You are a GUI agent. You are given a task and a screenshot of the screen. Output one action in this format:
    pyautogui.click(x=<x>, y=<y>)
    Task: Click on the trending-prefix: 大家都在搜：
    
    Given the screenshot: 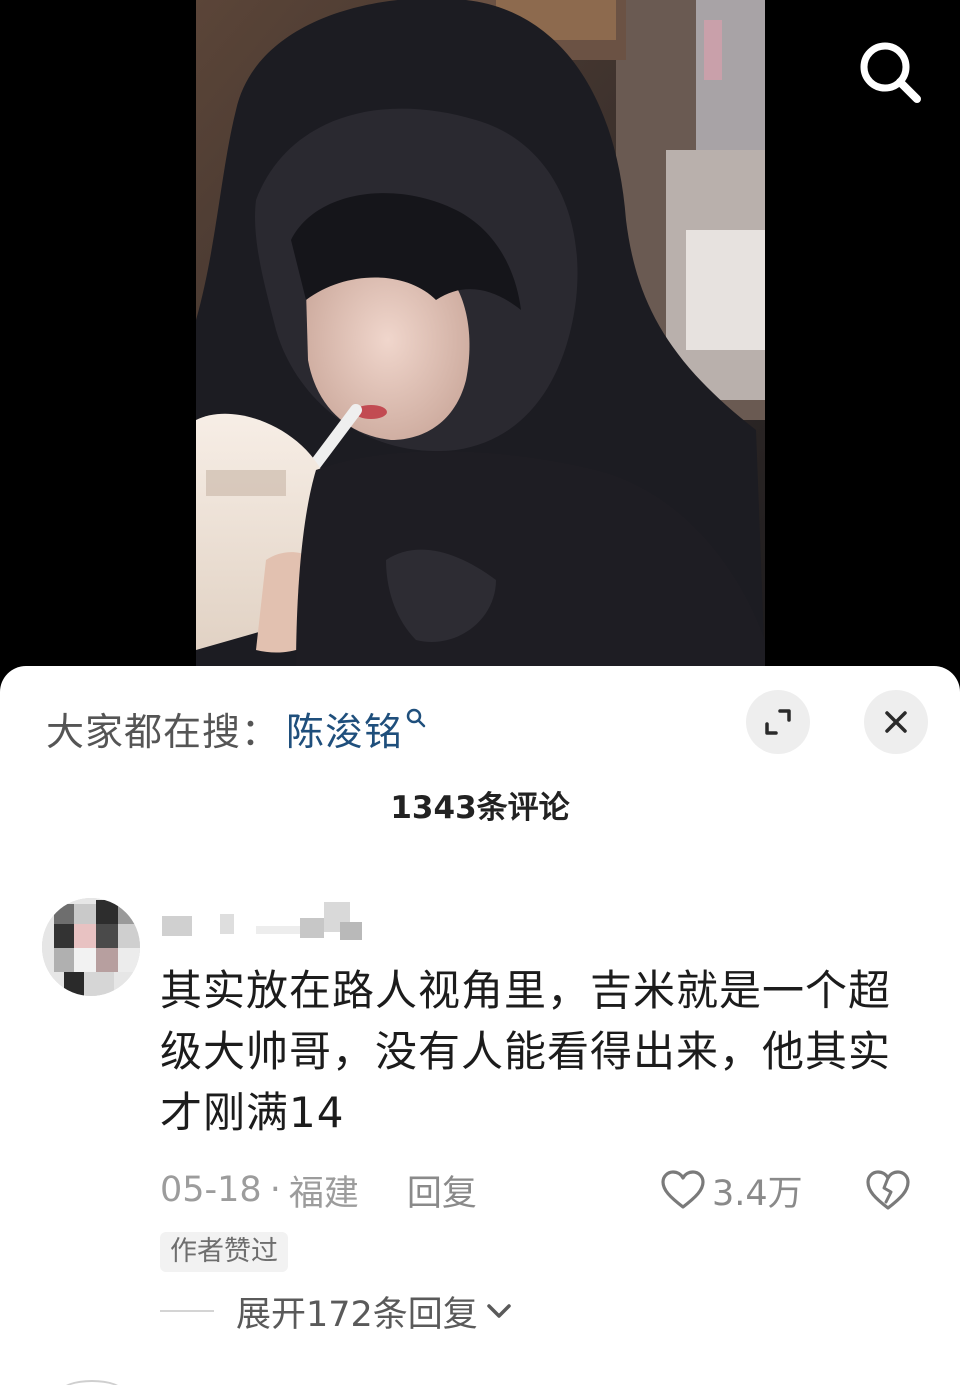 What is the action you would take?
    pyautogui.click(x=163, y=731)
    